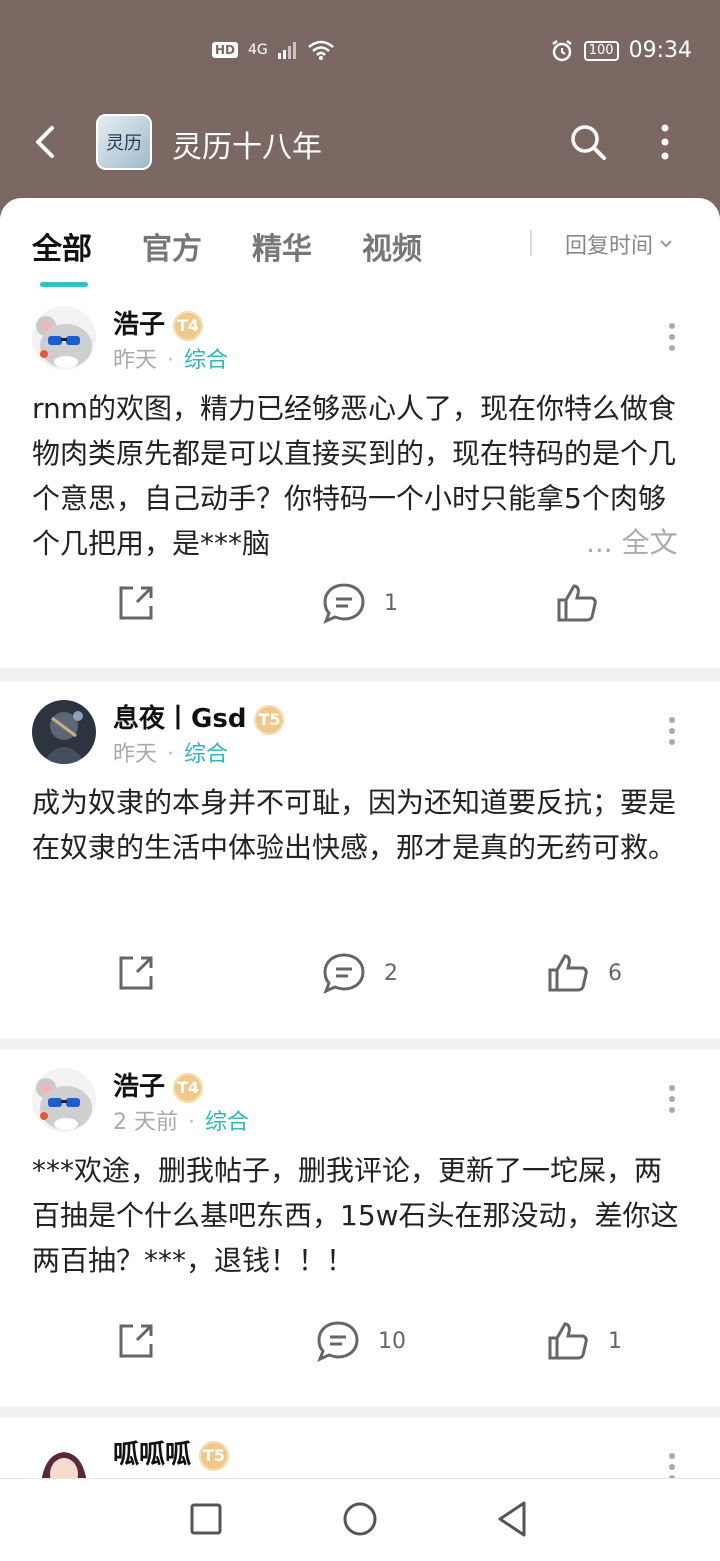  I want to click on post-actions: 1, so click(360, 612).